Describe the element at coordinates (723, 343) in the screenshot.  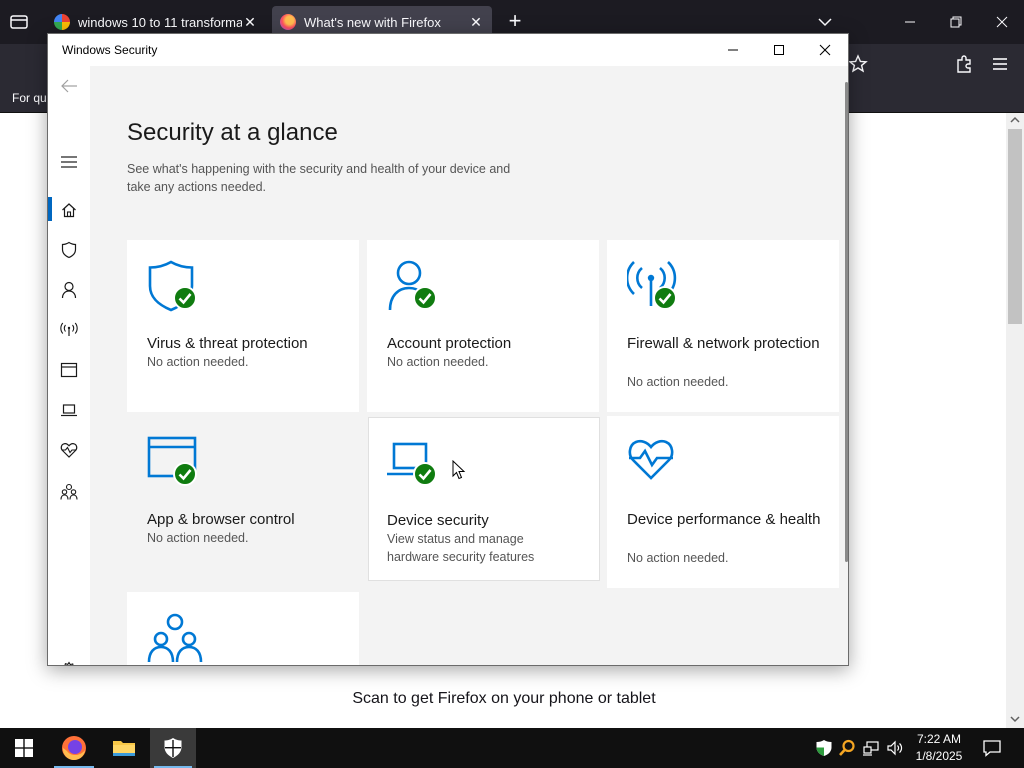
I see `tile-title: Firewall & network protection` at that location.